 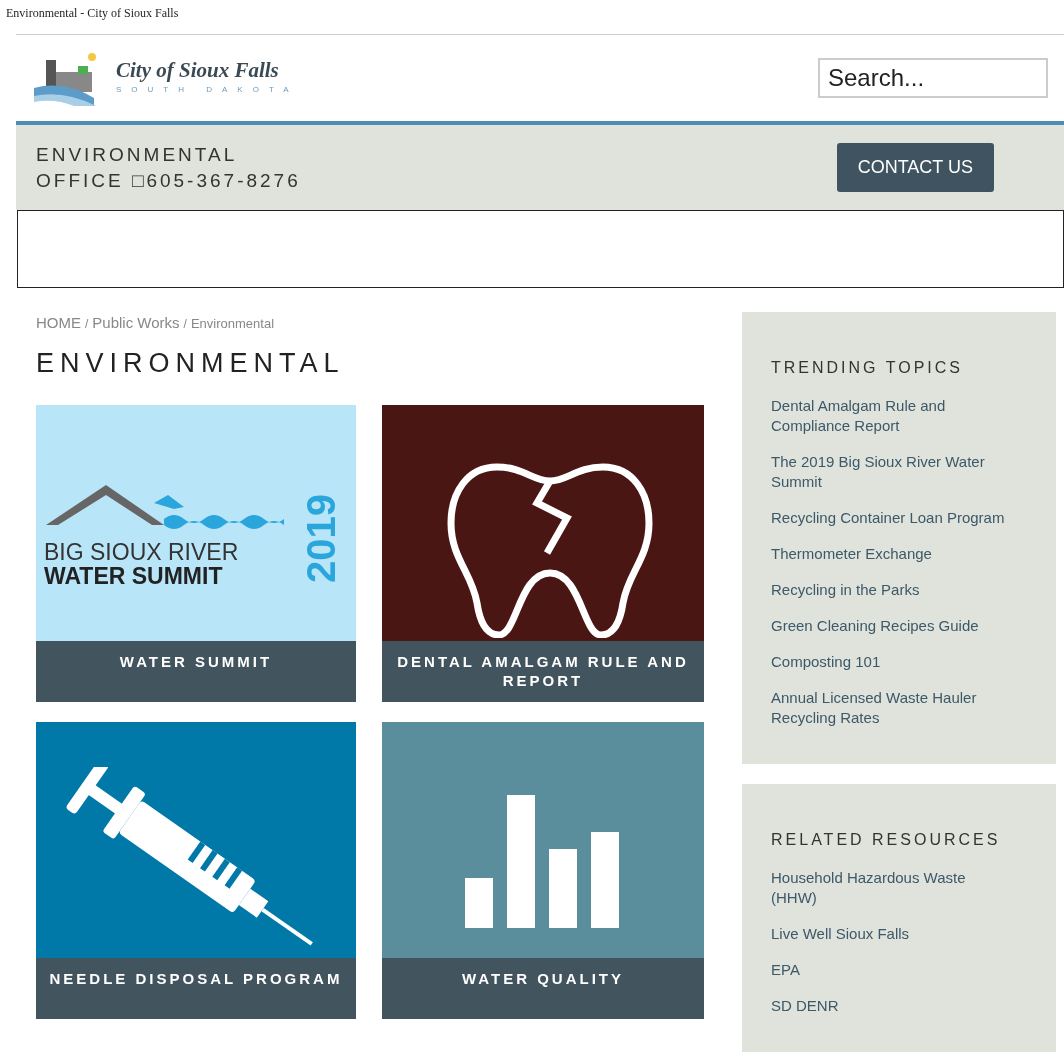 What do you see at coordinates (58, 322) in the screenshot?
I see `breadcrumb-link: HOME` at bounding box center [58, 322].